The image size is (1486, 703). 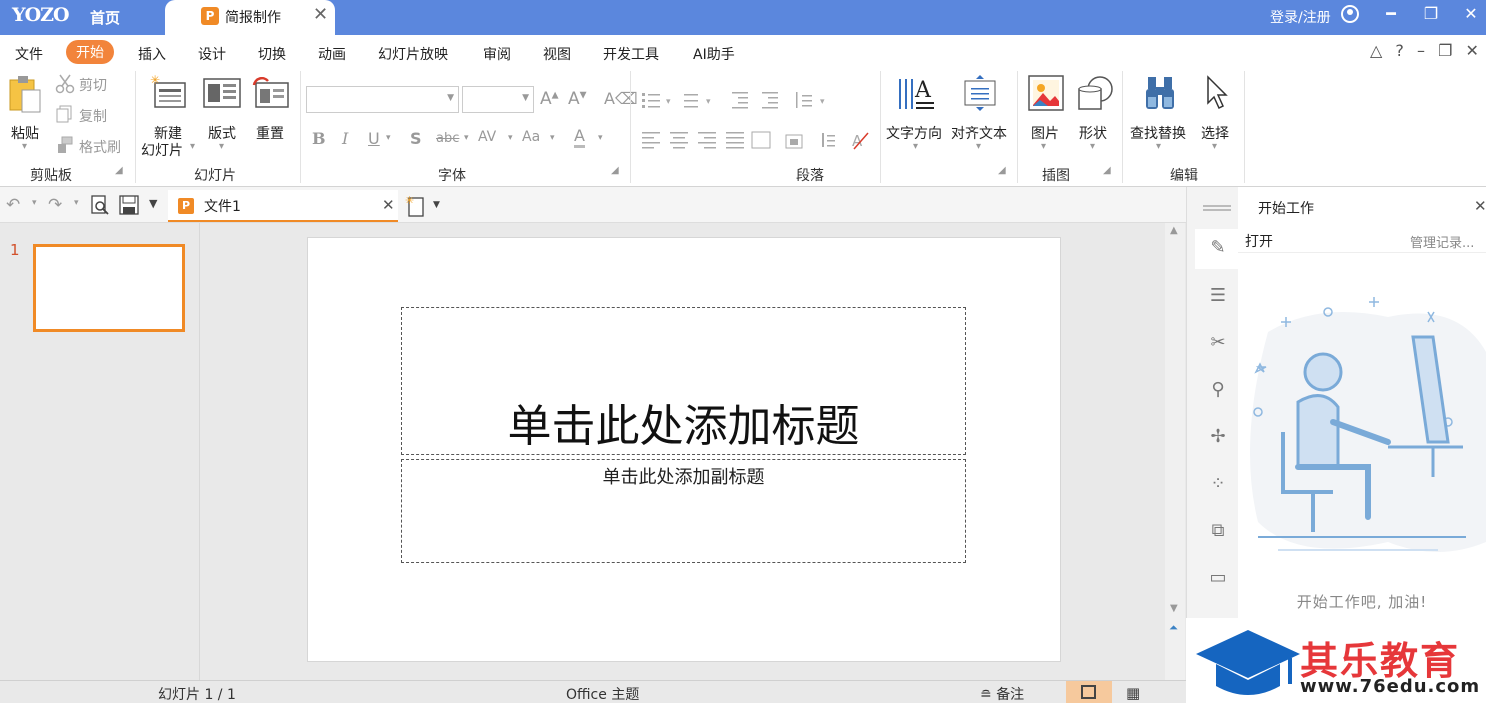 I want to click on layout-button: 版式, so click(x=222, y=133).